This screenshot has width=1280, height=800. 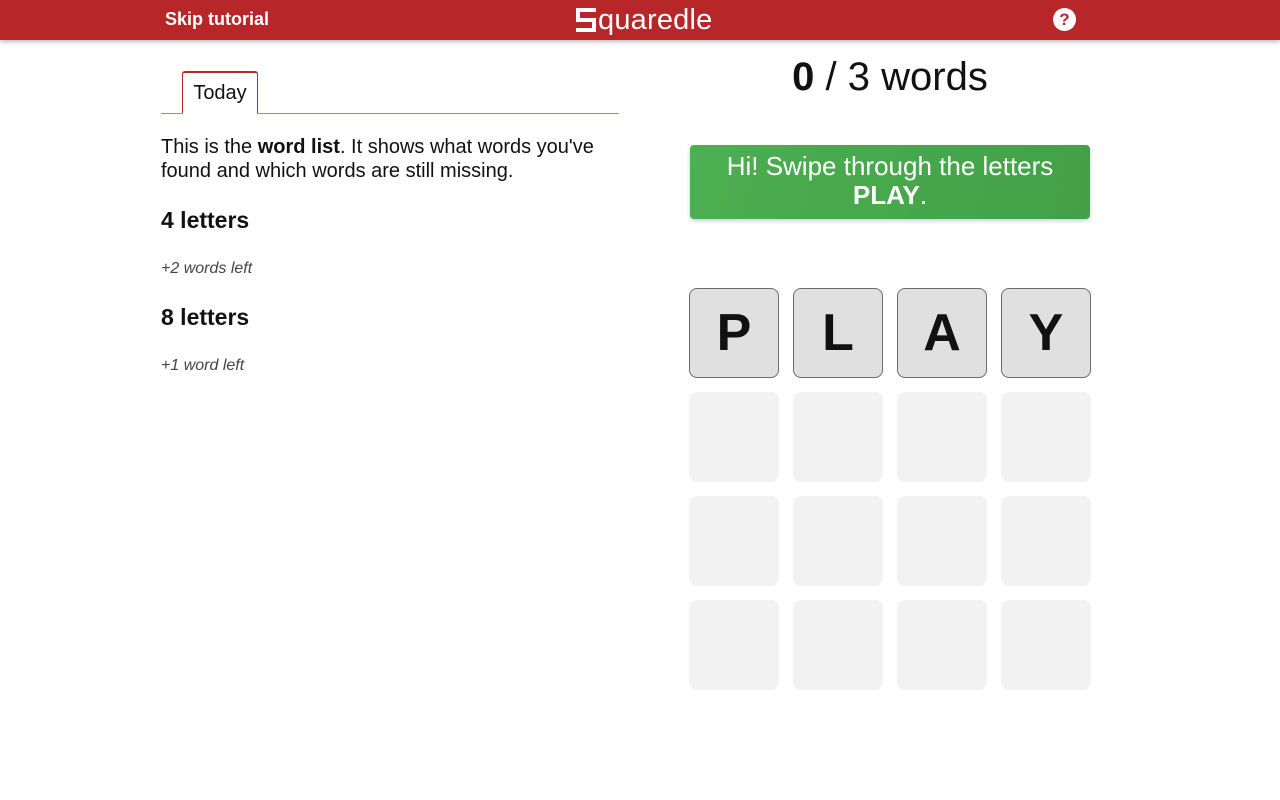 What do you see at coordinates (942, 333) in the screenshot?
I see `letter-tile: A` at bounding box center [942, 333].